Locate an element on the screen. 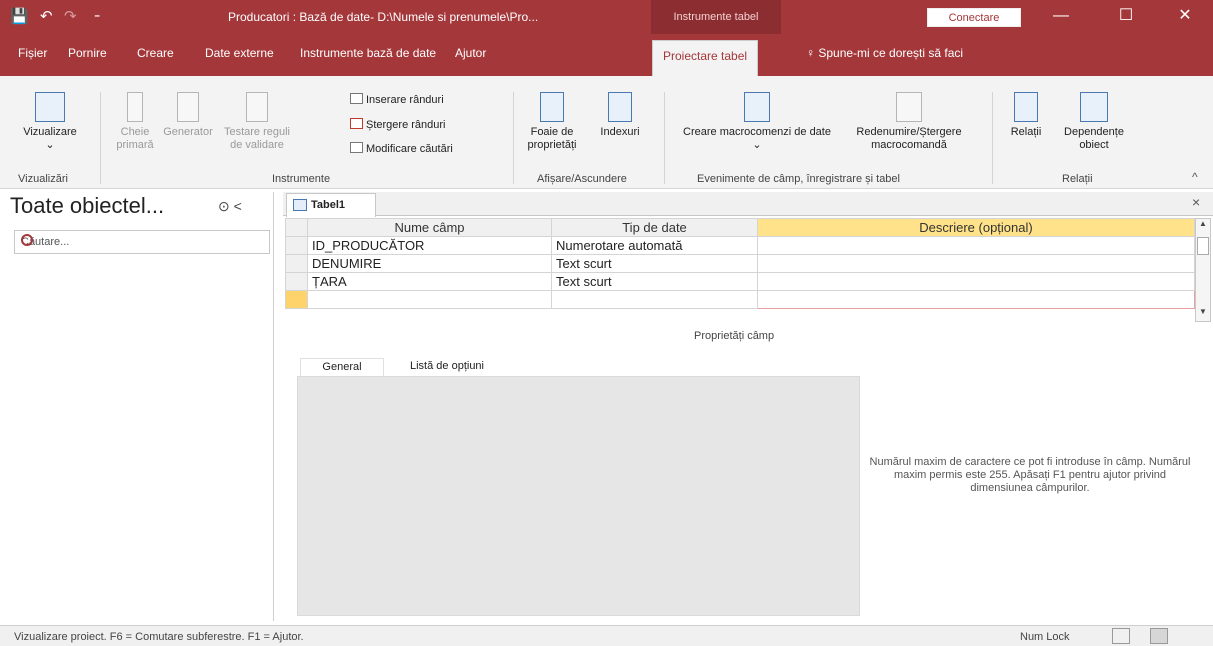 The width and height of the screenshot is (1213, 646). header-data-type: Tip de date is located at coordinates (654, 227).